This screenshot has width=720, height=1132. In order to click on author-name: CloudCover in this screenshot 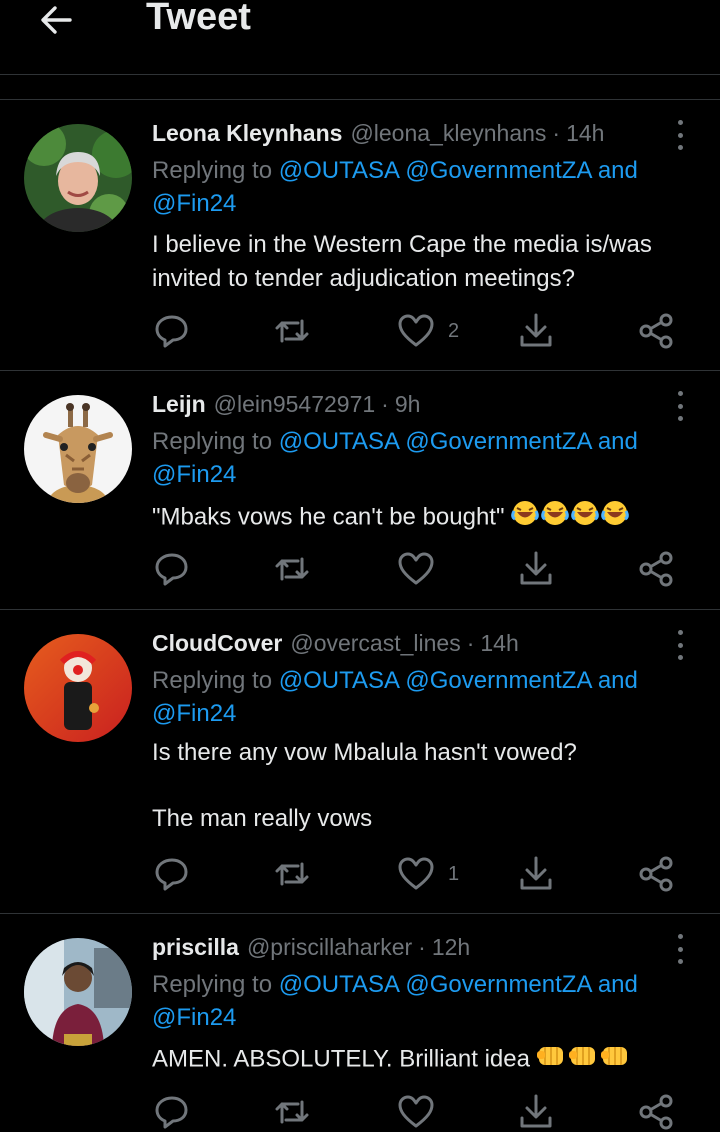, I will do `click(217, 643)`.